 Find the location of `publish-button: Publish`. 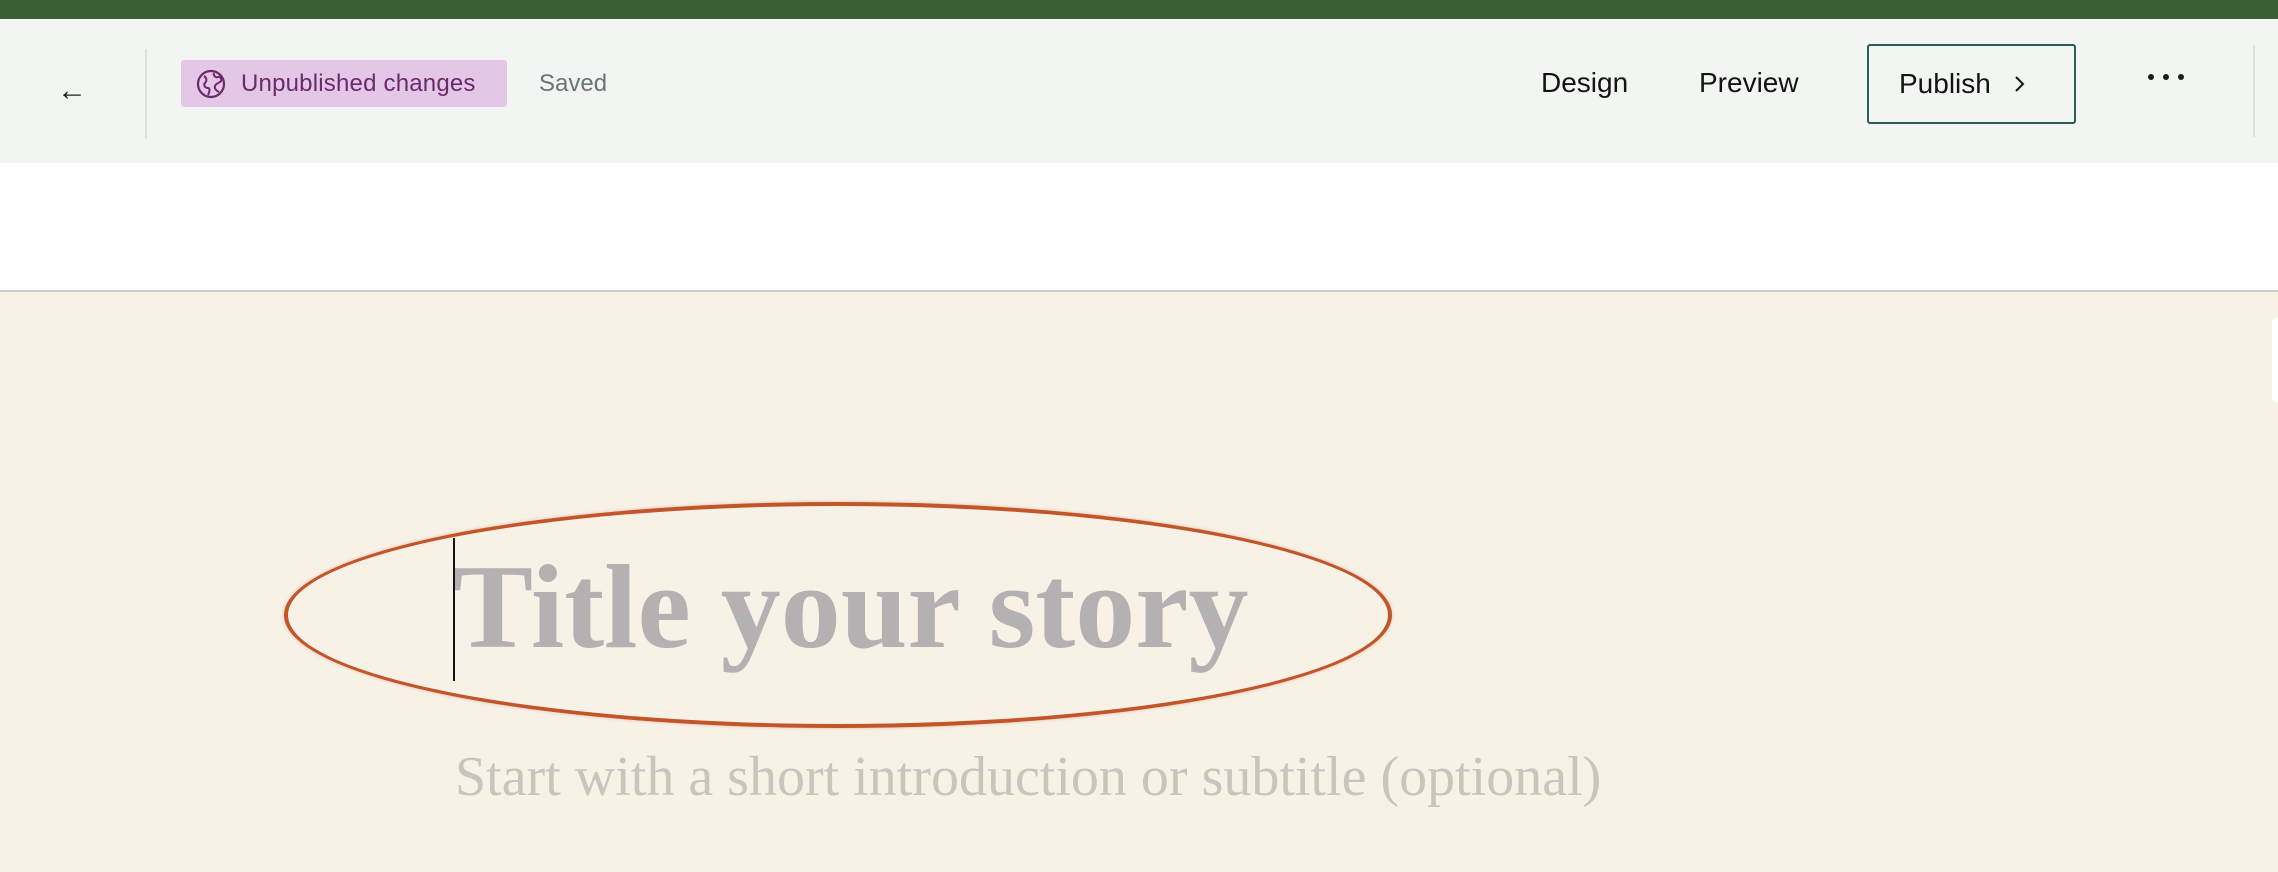

publish-button: Publish is located at coordinates (1971, 84).